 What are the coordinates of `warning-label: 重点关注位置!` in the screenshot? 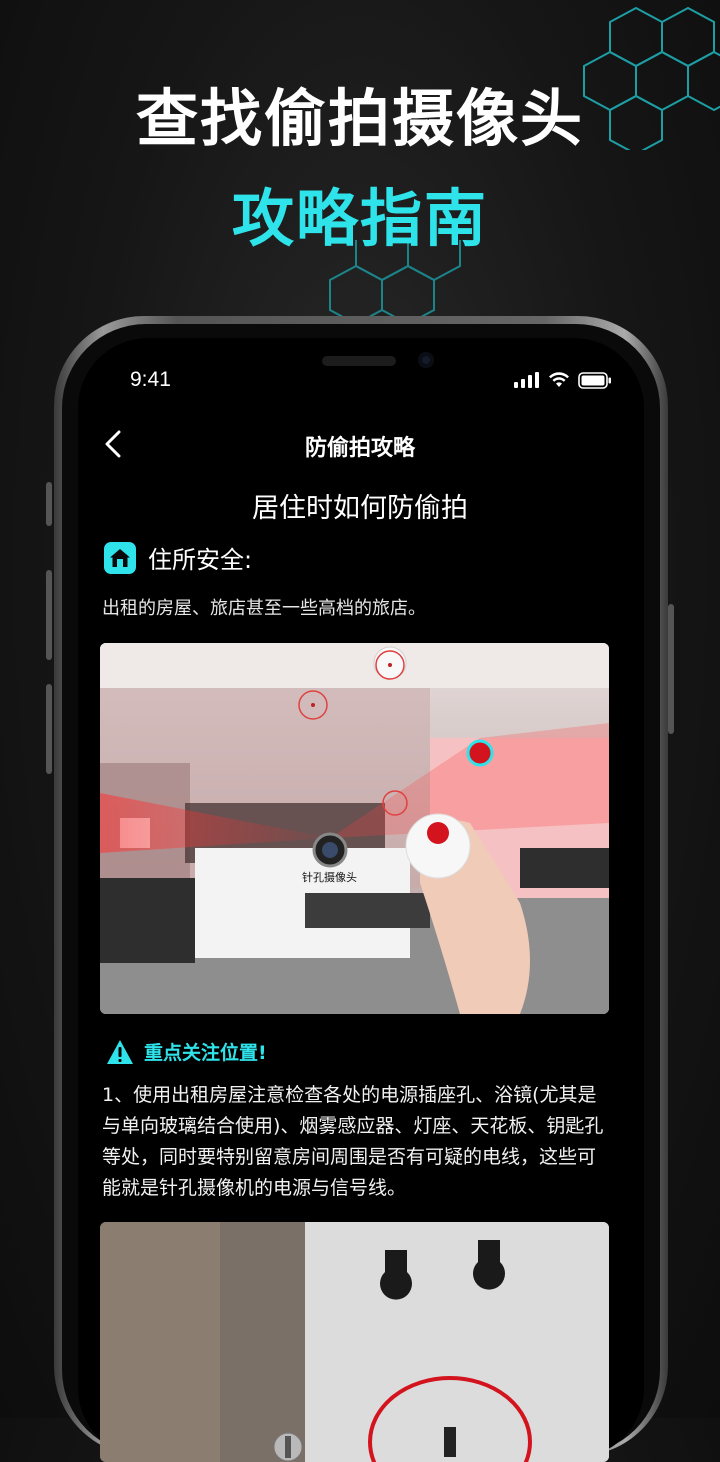 It's located at (205, 1053).